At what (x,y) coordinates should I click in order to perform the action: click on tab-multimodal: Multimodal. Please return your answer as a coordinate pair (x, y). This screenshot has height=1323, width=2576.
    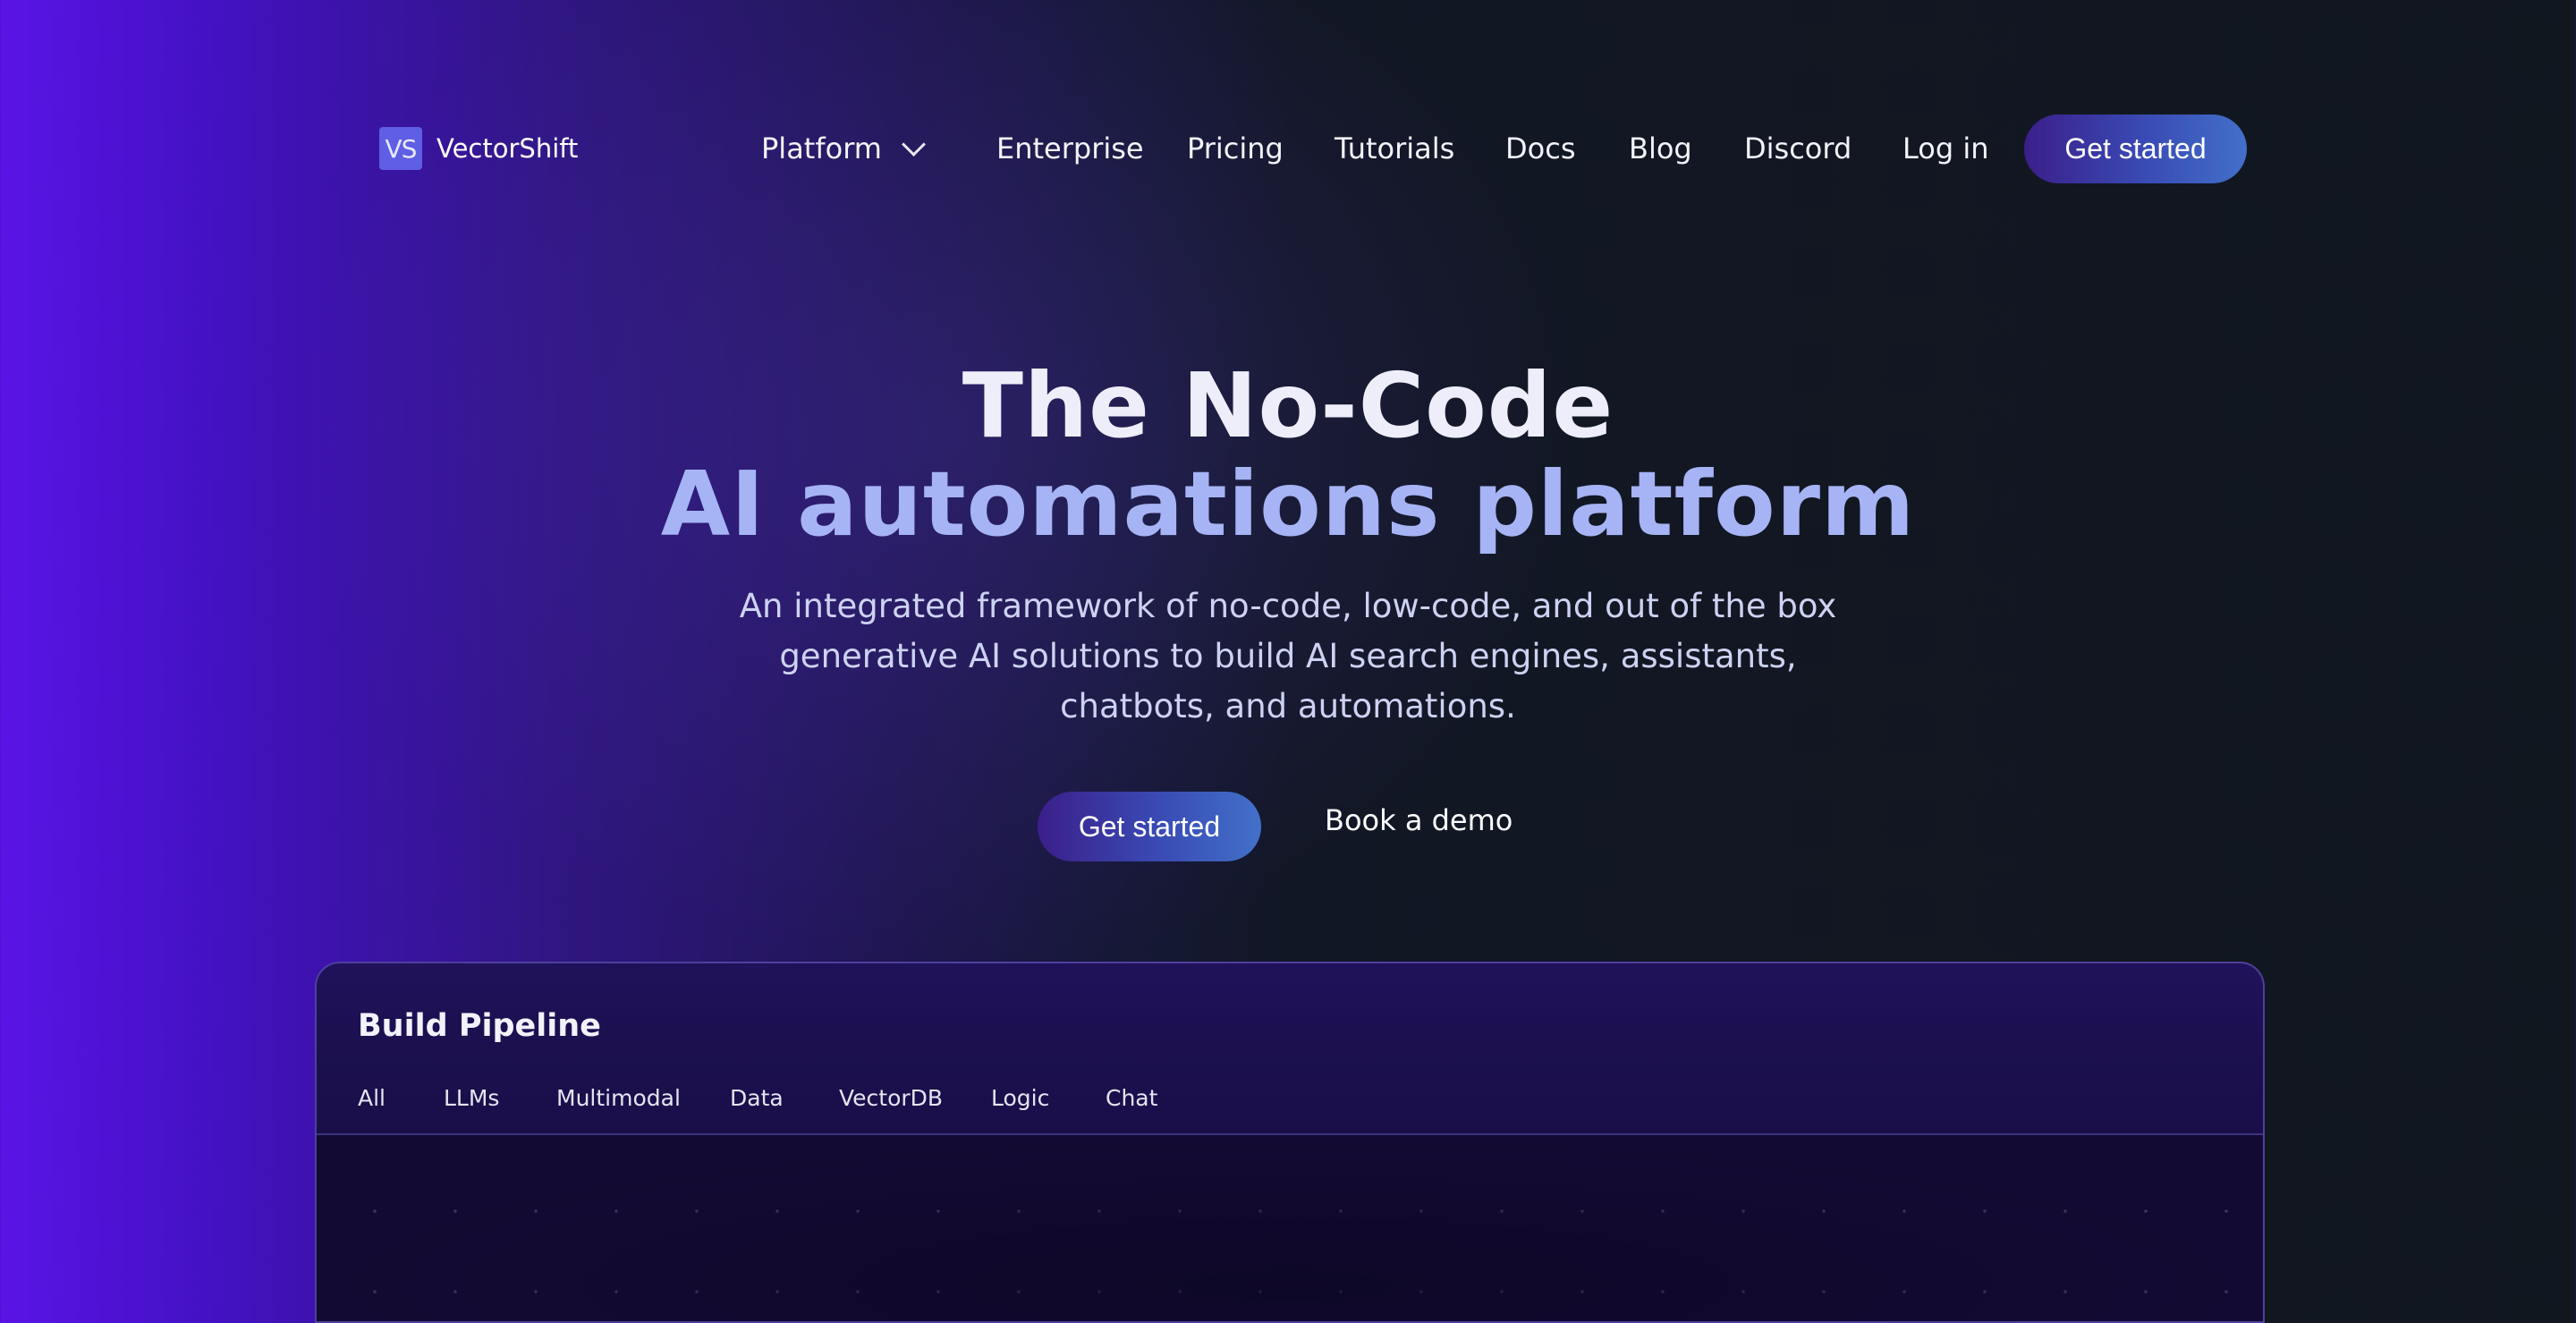
    Looking at the image, I should click on (618, 1098).